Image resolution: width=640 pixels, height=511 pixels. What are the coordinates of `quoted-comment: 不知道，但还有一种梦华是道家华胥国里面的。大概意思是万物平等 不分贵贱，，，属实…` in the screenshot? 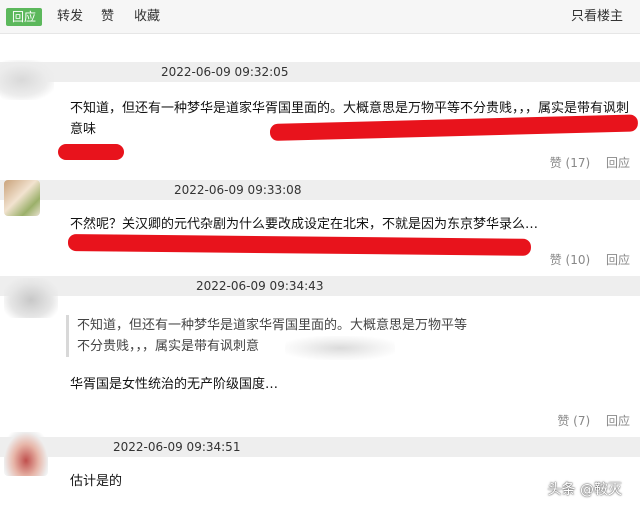 It's located at (276, 336).